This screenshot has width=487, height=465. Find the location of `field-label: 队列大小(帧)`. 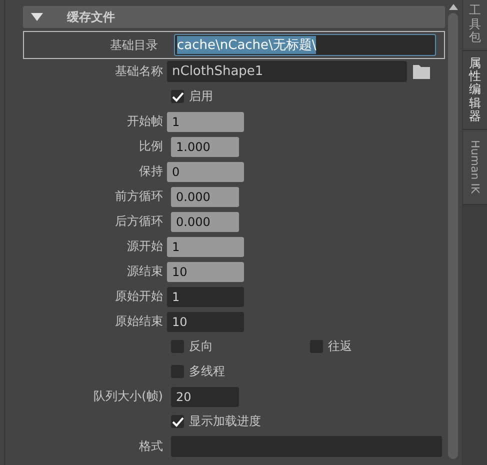

field-label: 队列大小(帧) is located at coordinates (128, 396).